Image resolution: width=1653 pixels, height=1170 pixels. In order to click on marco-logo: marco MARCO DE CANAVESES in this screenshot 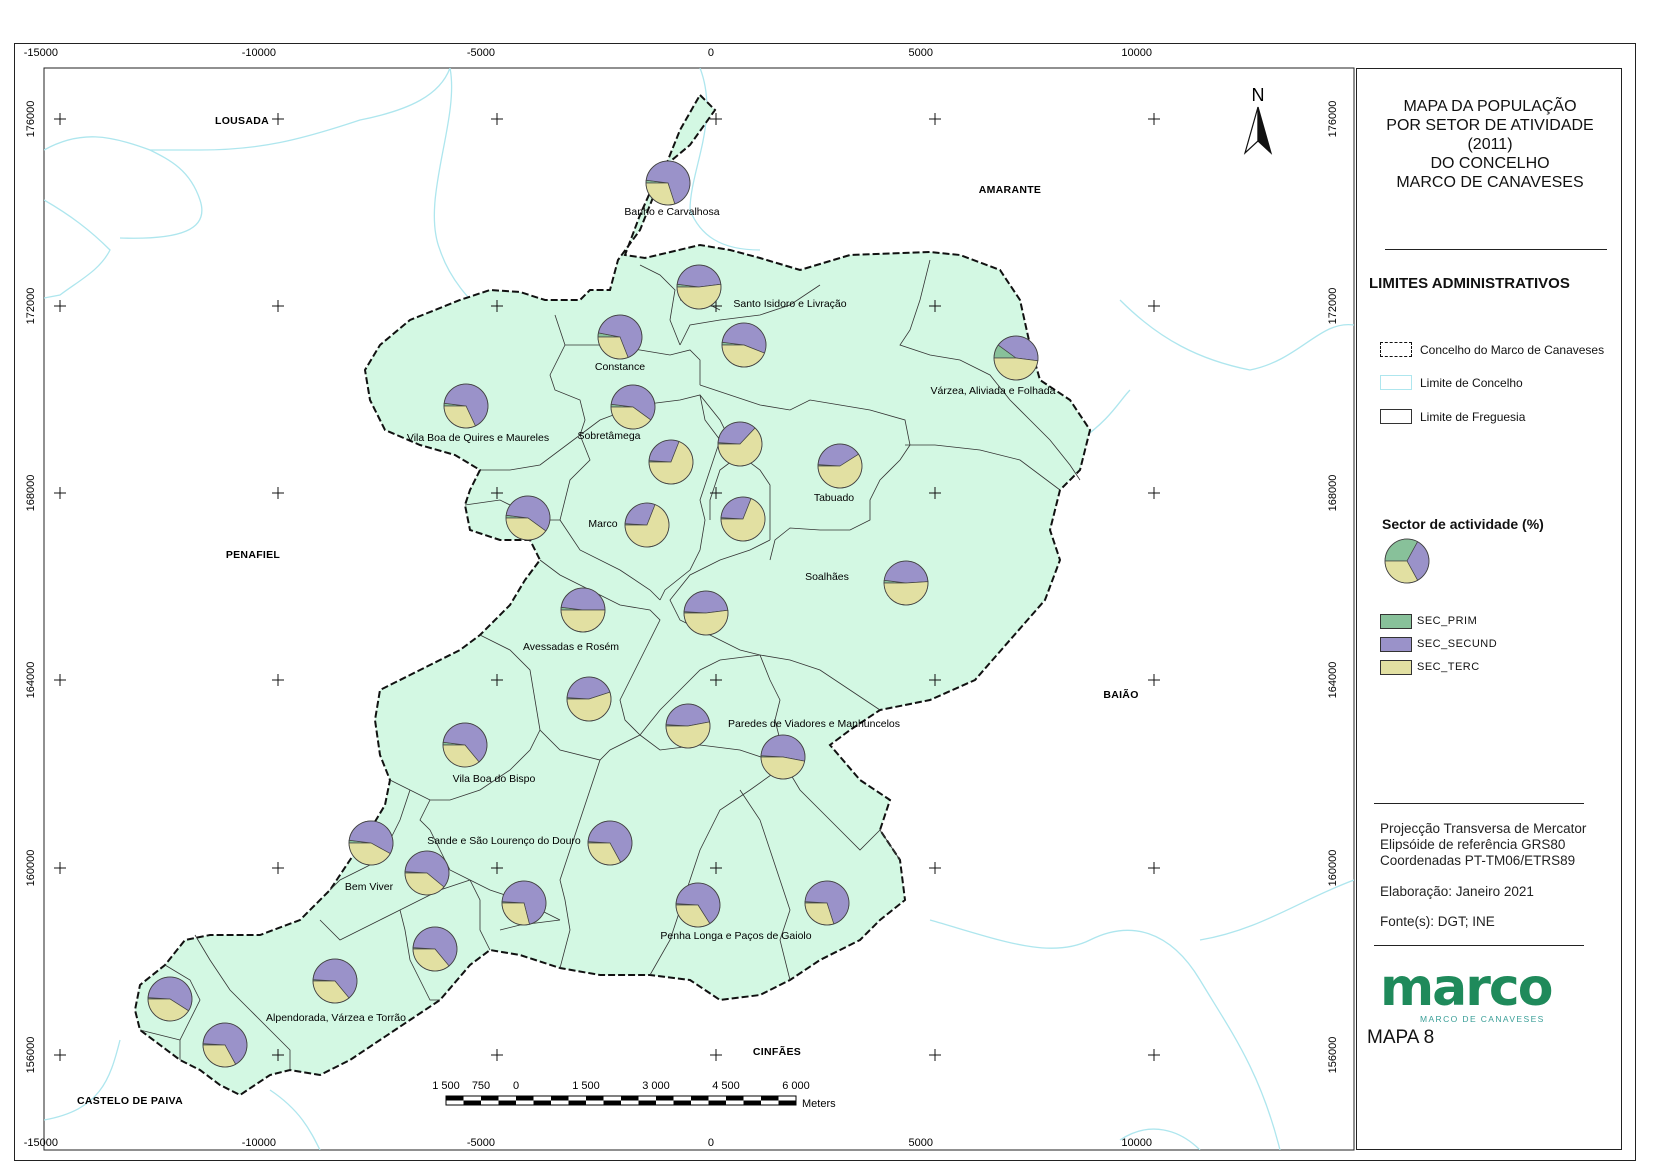, I will do `click(1490, 997)`.